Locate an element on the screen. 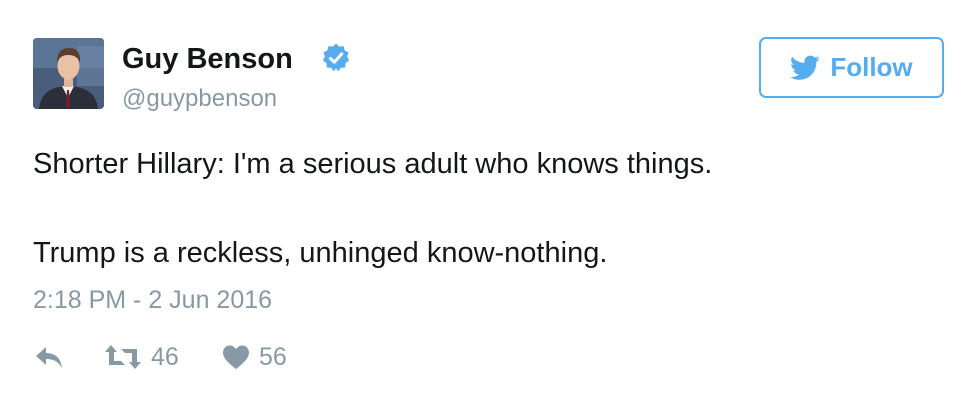 The height and width of the screenshot is (401, 980). avatar-image is located at coordinates (68, 73).